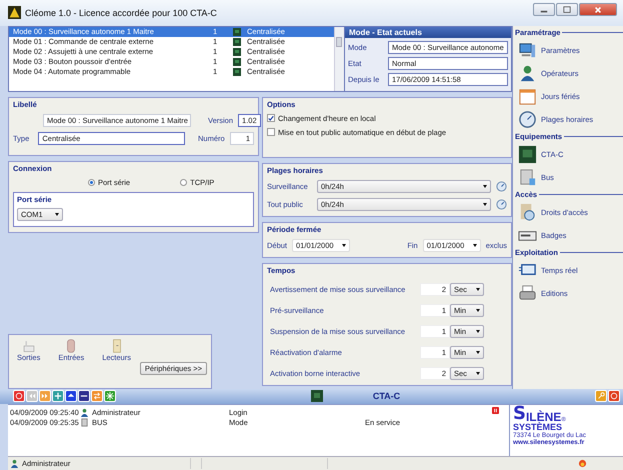 Image resolution: width=623 pixels, height=470 pixels. Describe the element at coordinates (544, 417) in the screenshot. I see `logo-text: ILÈNE` at that location.